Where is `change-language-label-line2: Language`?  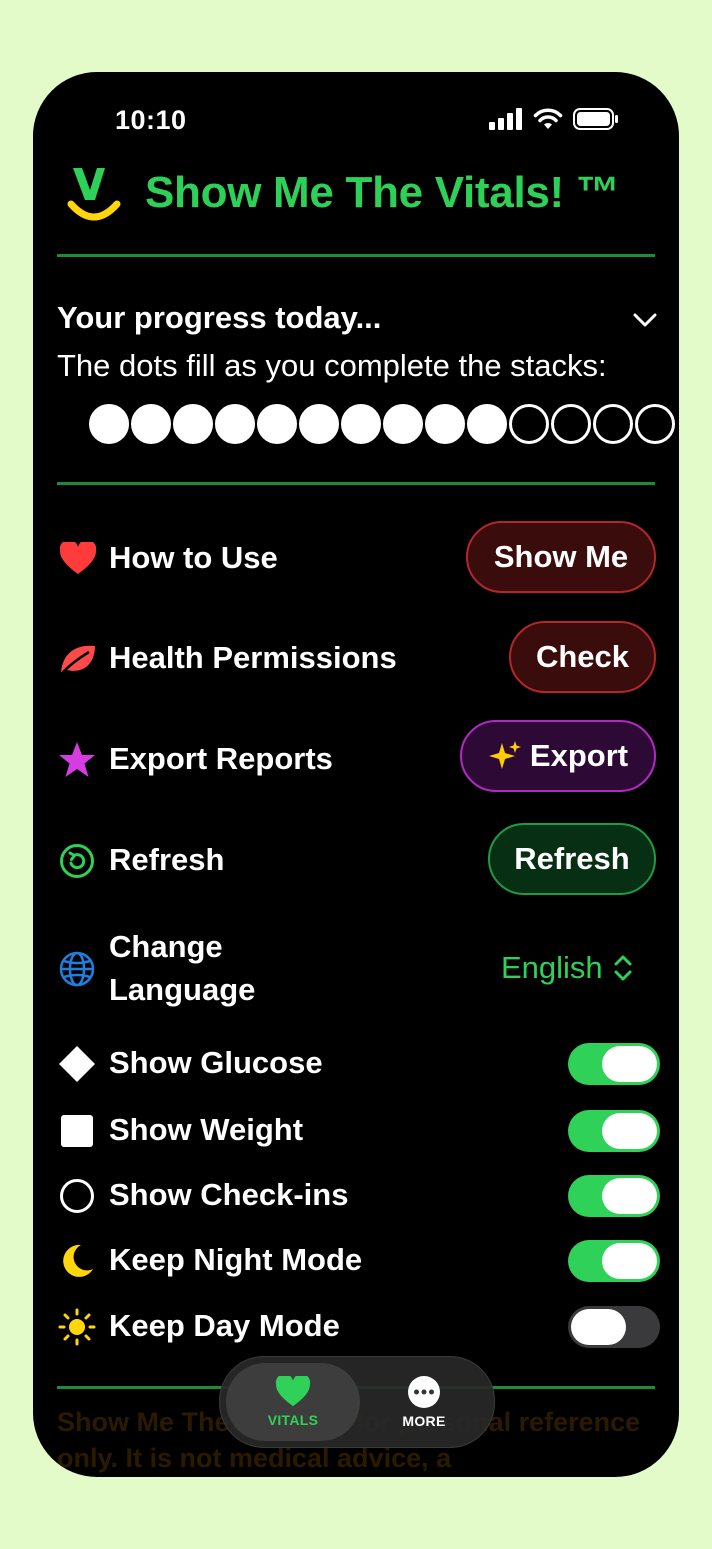
change-language-label-line2: Language is located at coordinates (182, 989).